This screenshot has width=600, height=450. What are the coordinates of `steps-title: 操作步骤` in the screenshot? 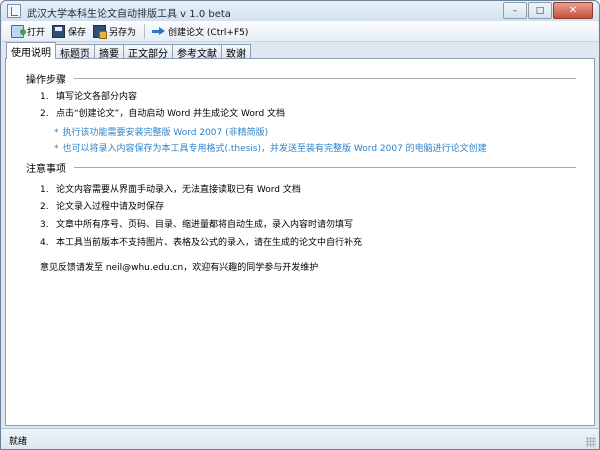 It's located at (46, 80).